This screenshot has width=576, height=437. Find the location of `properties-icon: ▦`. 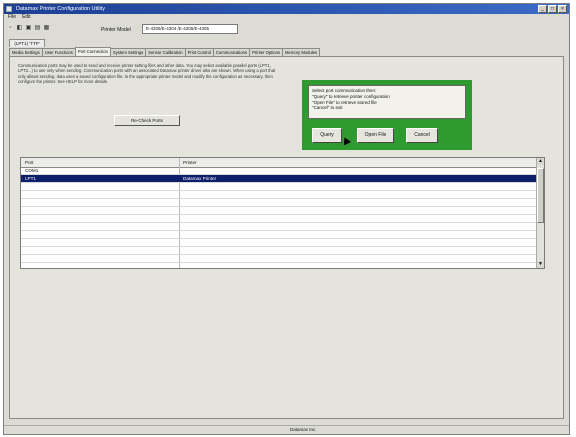

properties-icon: ▦ is located at coordinates (46, 28).